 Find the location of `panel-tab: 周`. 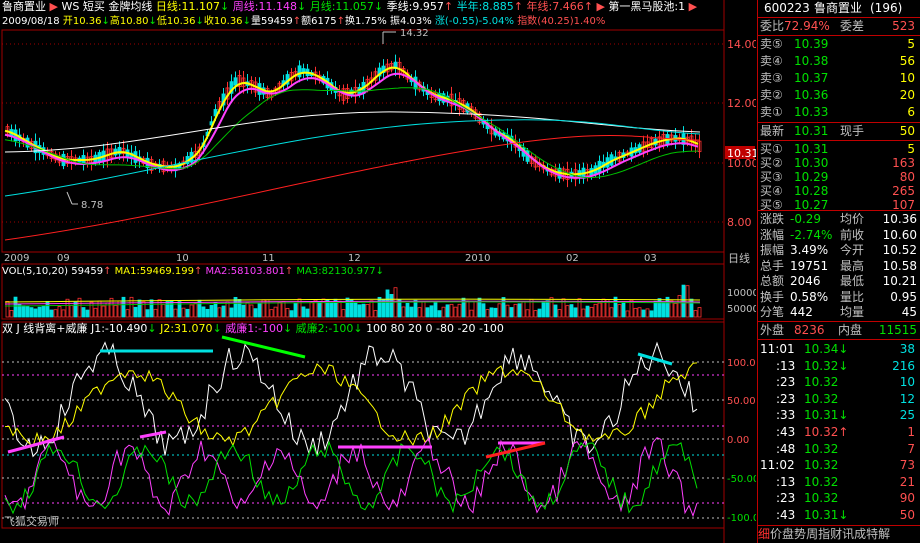

panel-tab: 周 is located at coordinates (812, 534).